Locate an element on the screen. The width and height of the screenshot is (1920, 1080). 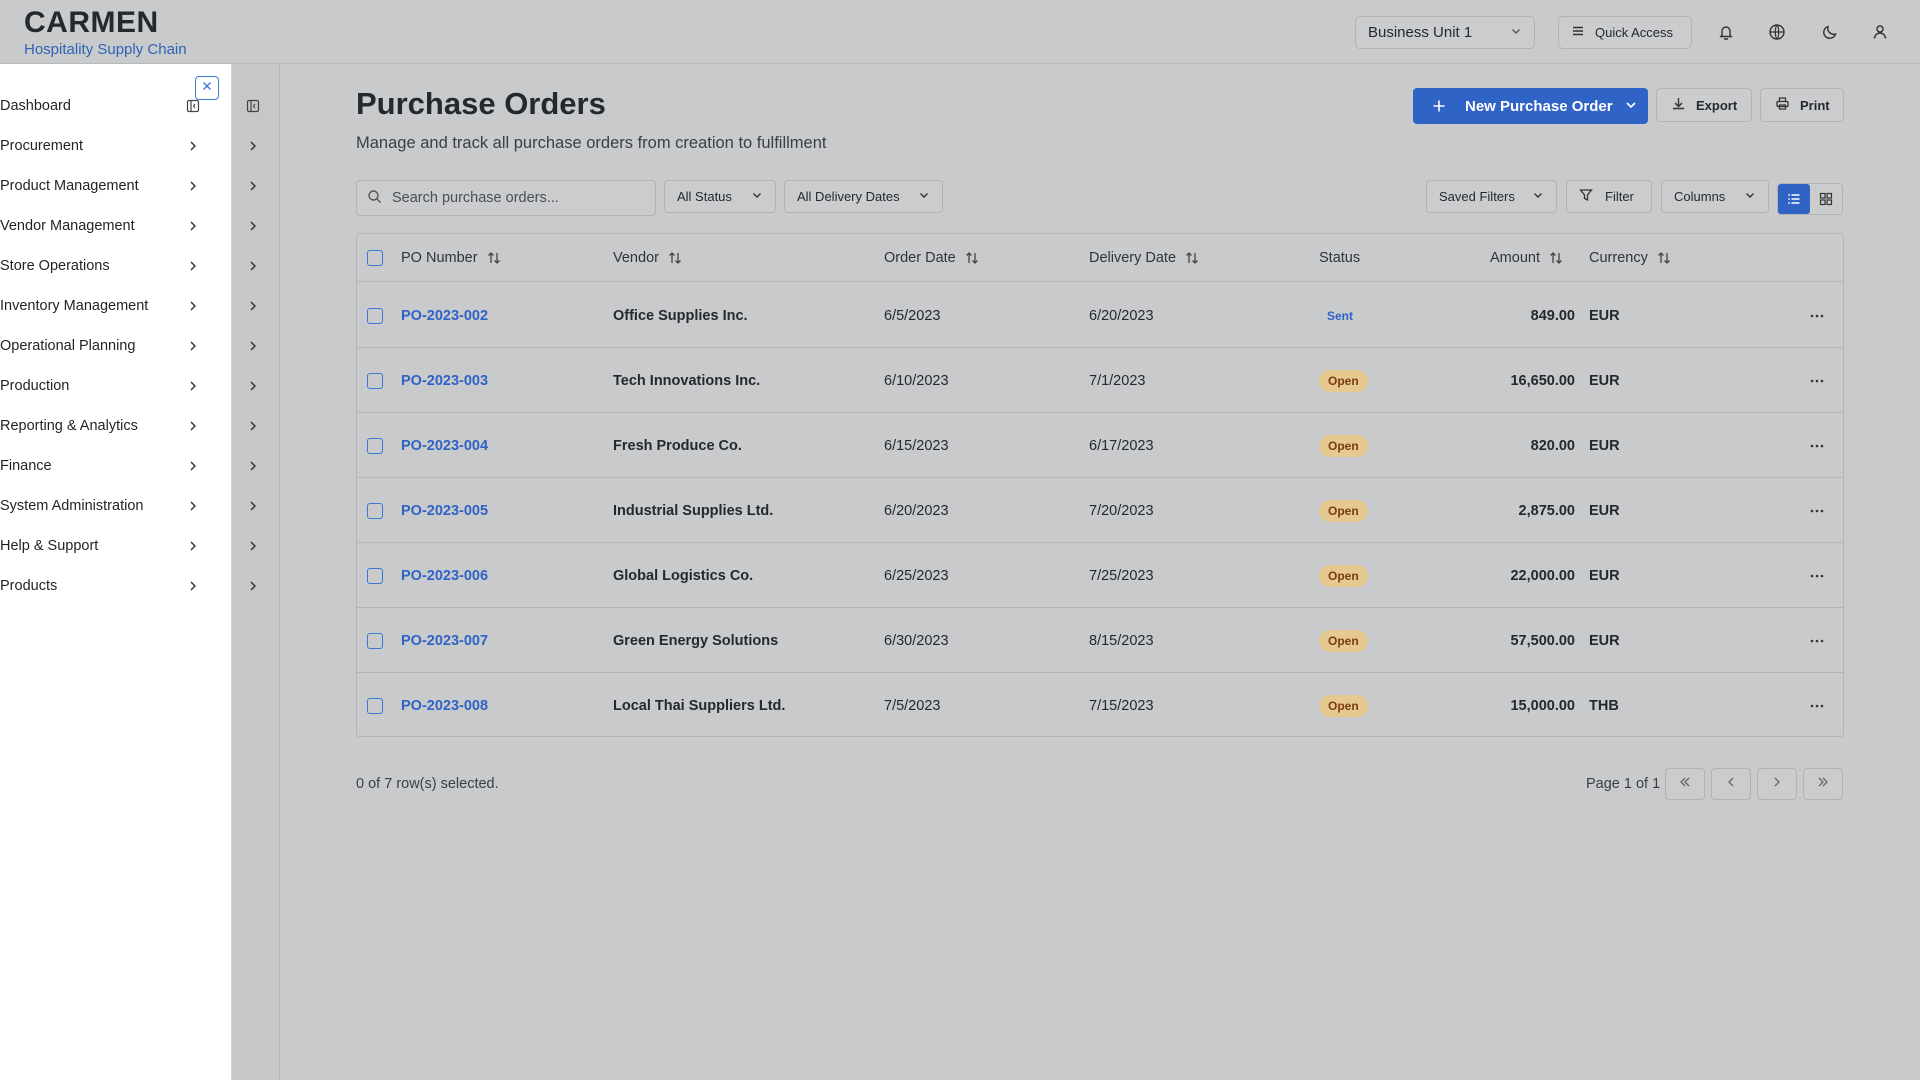
next-page-button is located at coordinates (1777, 784).